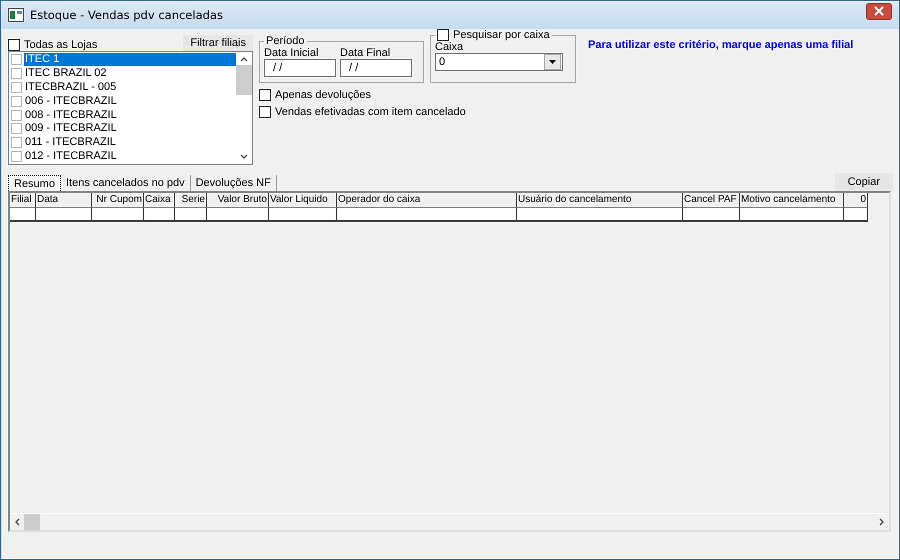 This screenshot has height=560, width=900. What do you see at coordinates (61, 45) in the screenshot?
I see `checkbox-label: Todas as Lojas` at bounding box center [61, 45].